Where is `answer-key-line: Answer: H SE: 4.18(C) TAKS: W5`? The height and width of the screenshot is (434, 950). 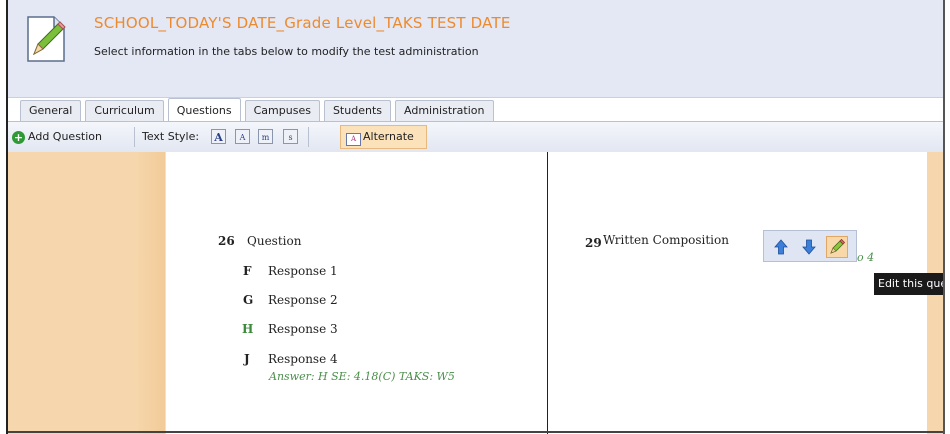 answer-key-line: Answer: H SE: 4.18(C) TAKS: W5 is located at coordinates (362, 376).